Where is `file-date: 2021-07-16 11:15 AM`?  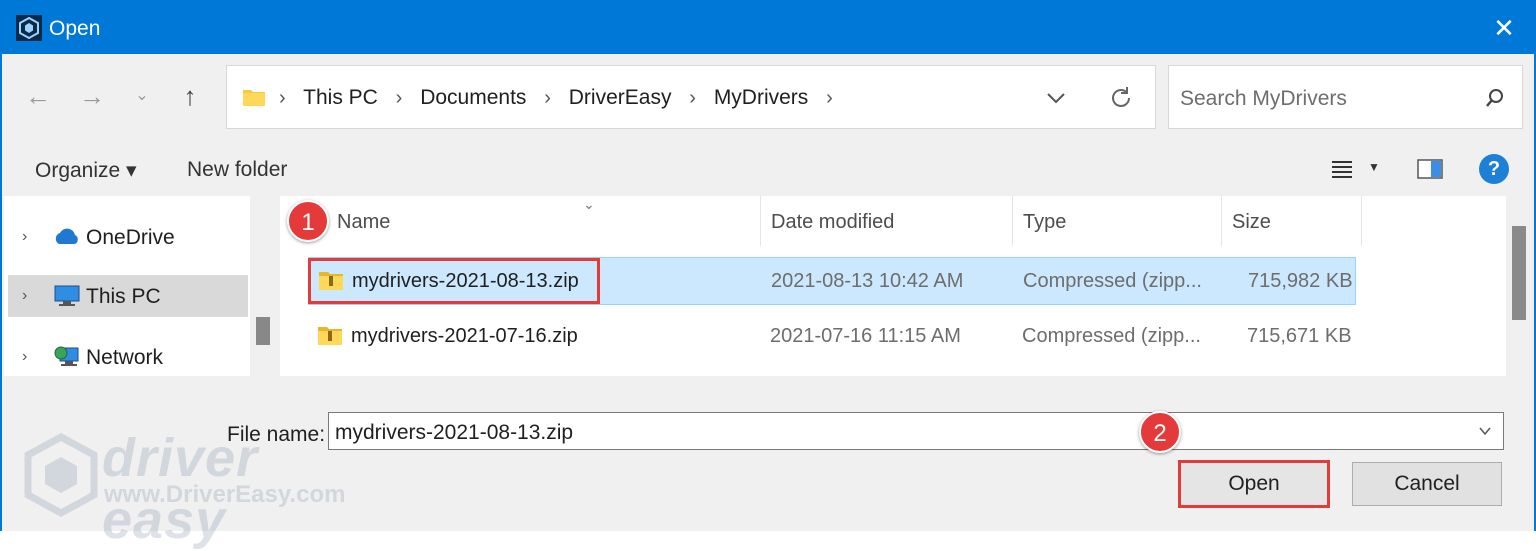
file-date: 2021-07-16 11:15 AM is located at coordinates (865, 336).